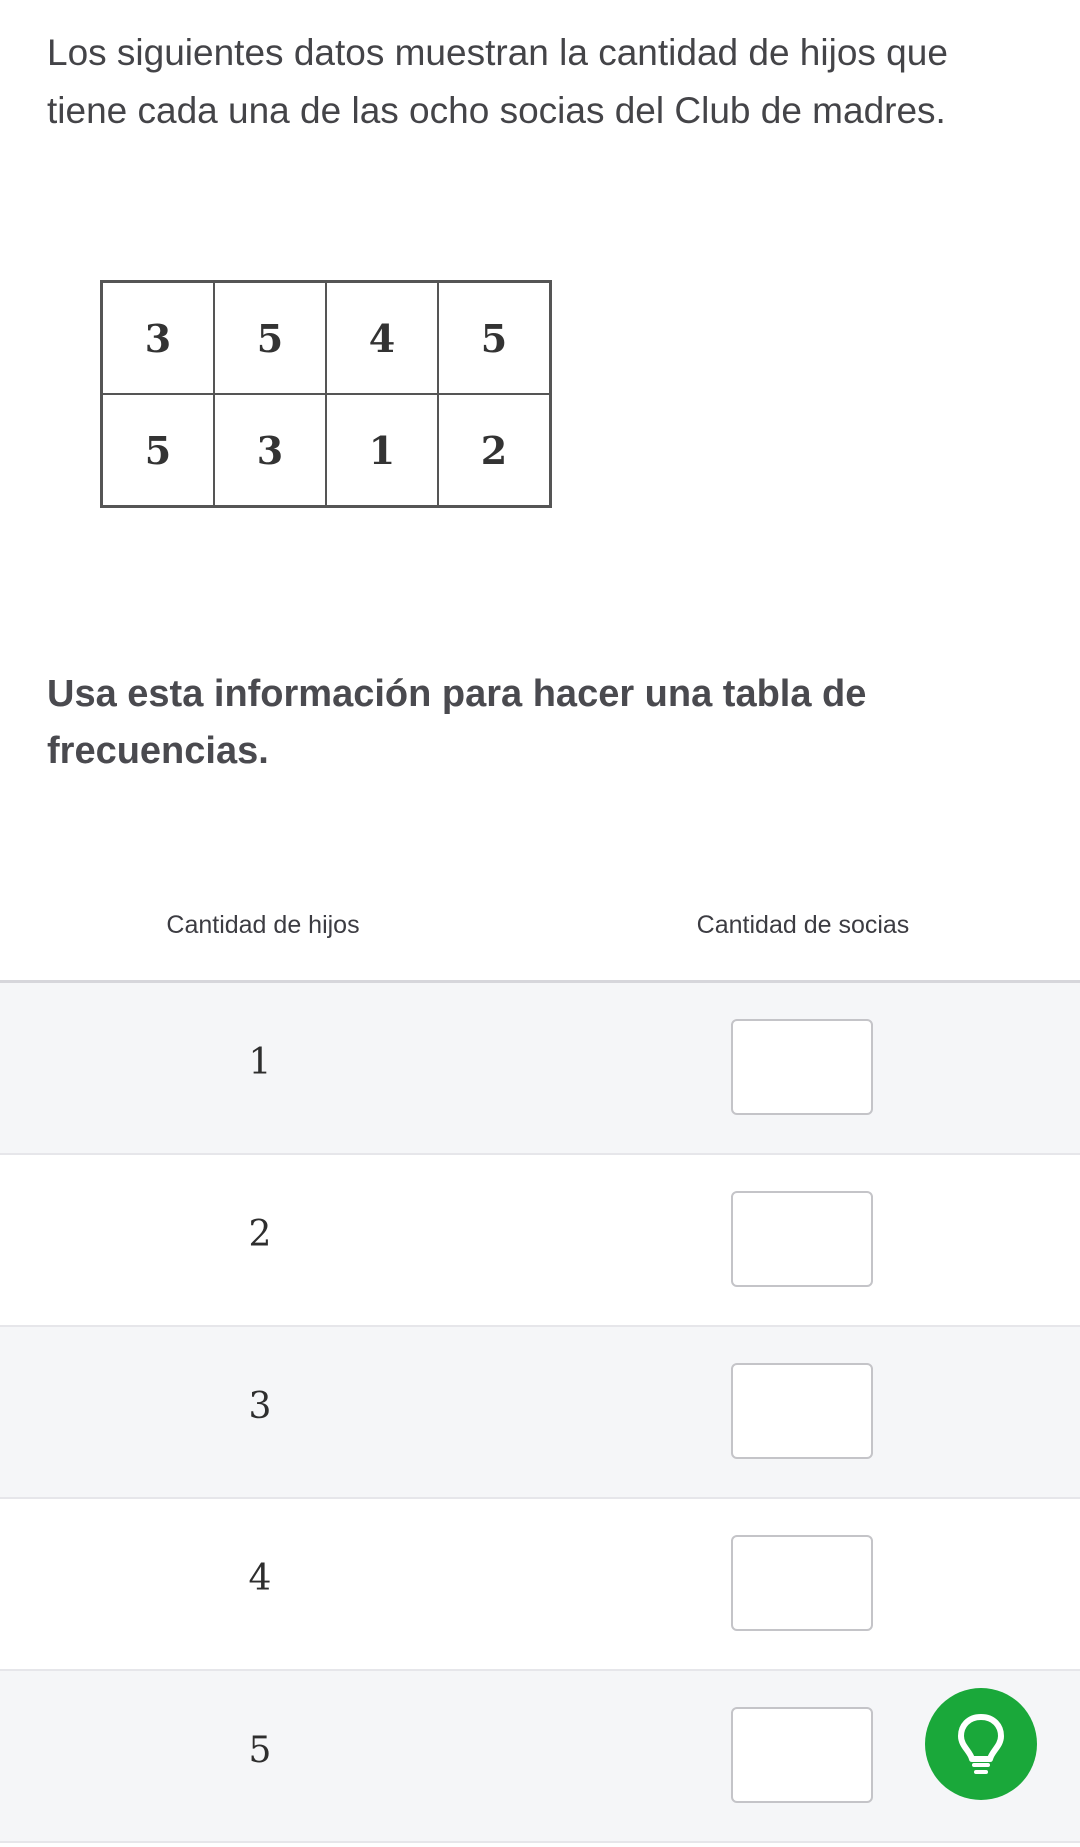 This screenshot has width=1080, height=1847. I want to click on column-header-members: Cantidad de socias, so click(803, 925).